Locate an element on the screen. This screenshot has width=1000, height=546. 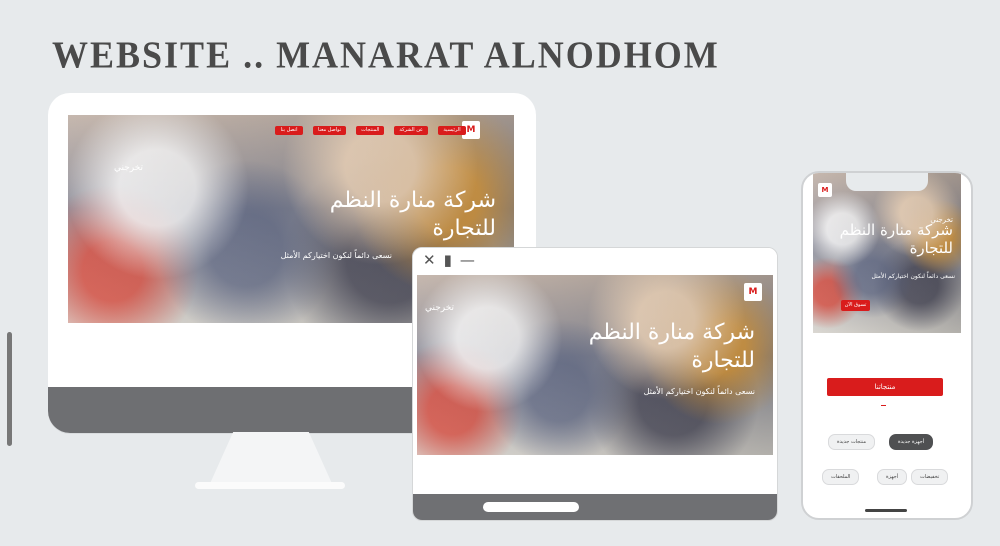
mobile-company-name-line2: للتجارة is located at coordinates (931, 248).